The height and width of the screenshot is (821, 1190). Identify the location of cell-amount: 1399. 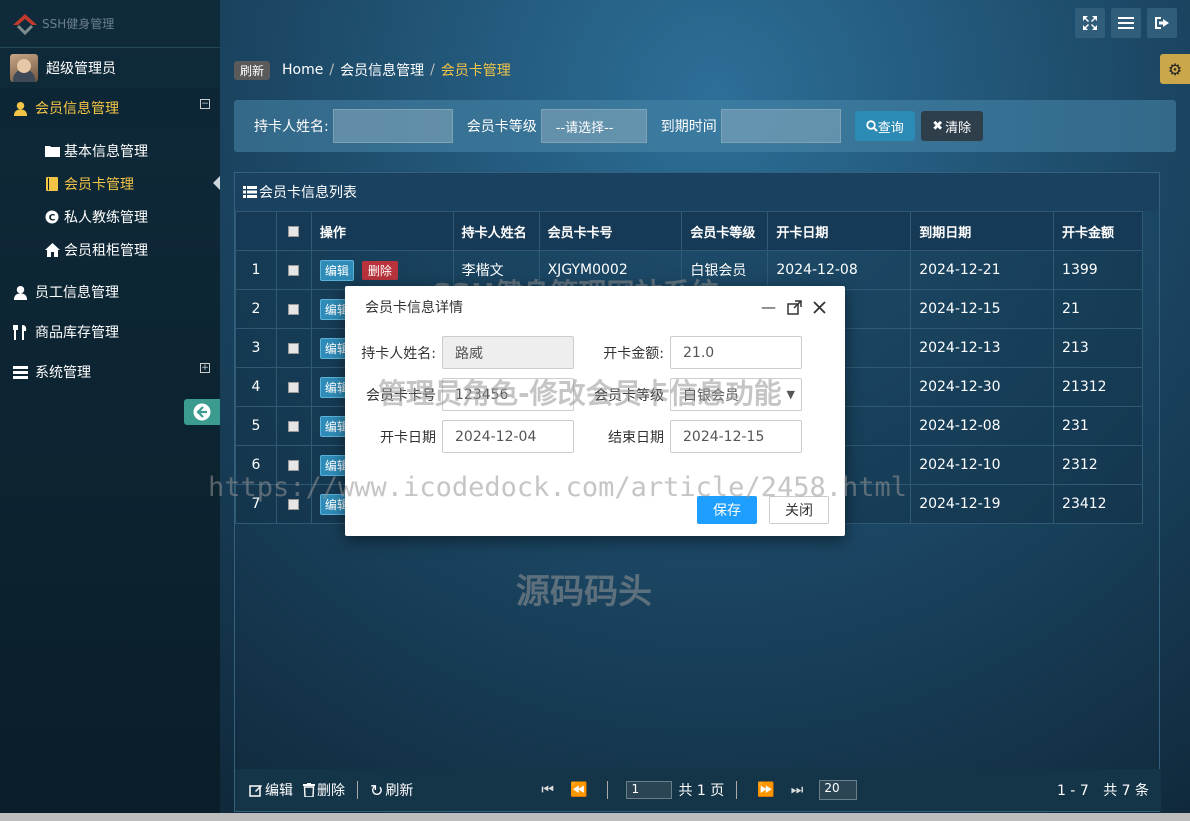
(1098, 270).